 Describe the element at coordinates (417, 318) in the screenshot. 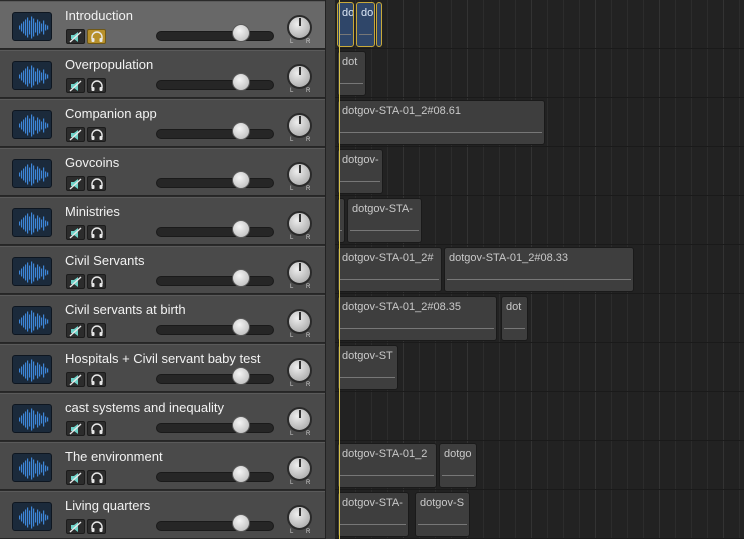

I see `audio-region: dotgov-STA-01_2#08.35` at that location.